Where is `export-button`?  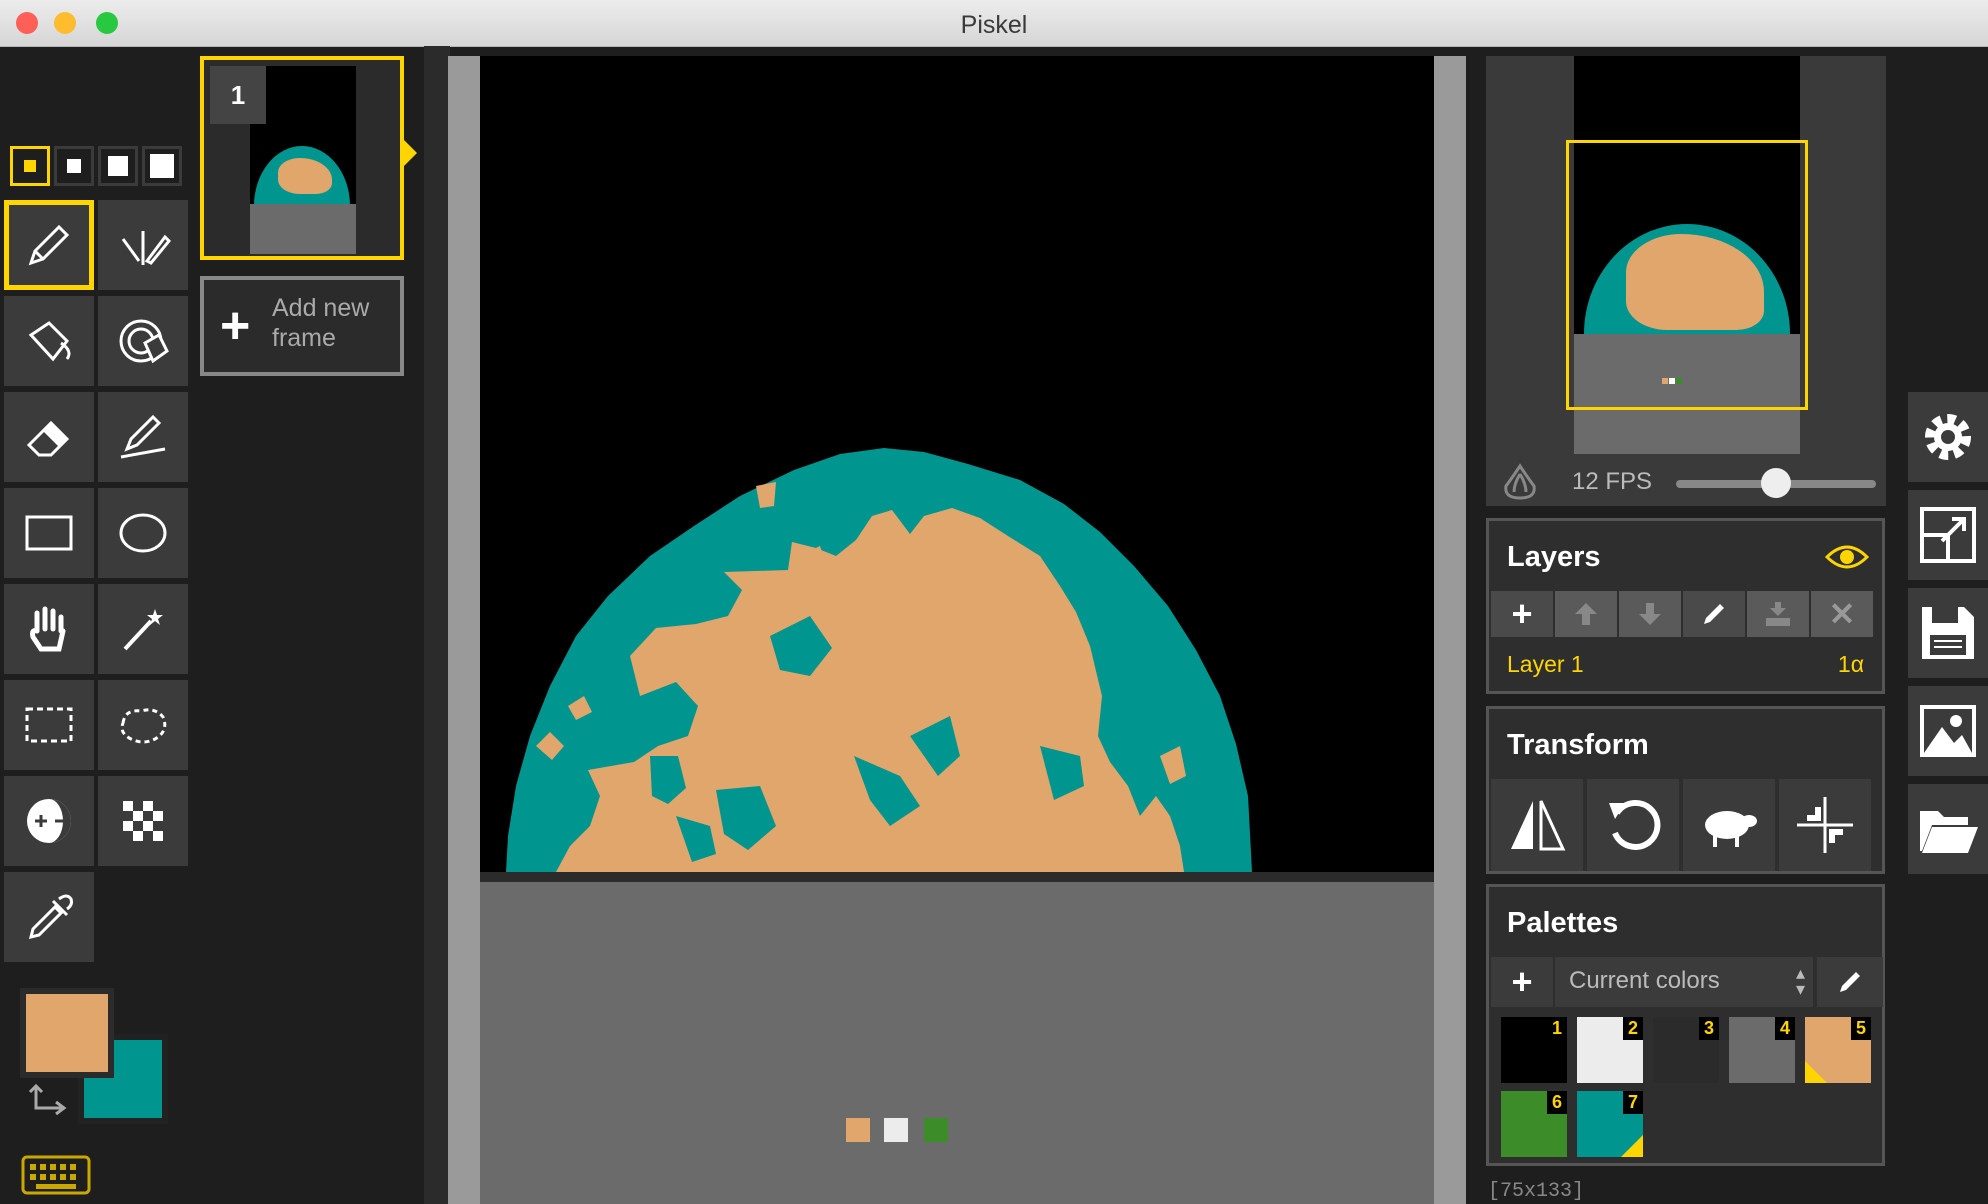
export-button is located at coordinates (1948, 731).